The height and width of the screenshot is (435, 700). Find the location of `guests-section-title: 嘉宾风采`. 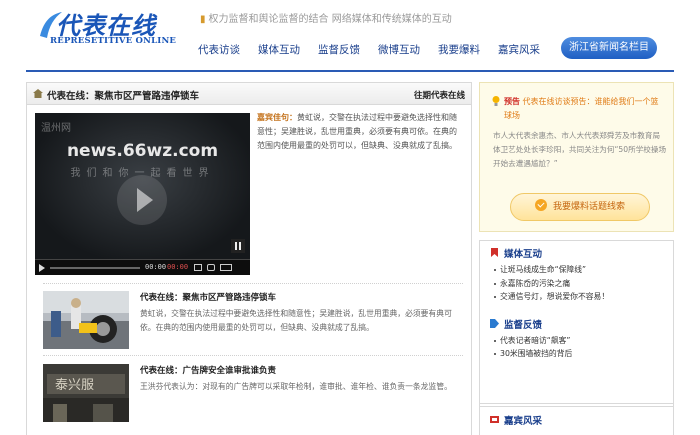

guests-section-title: 嘉宾风采 is located at coordinates (523, 420).